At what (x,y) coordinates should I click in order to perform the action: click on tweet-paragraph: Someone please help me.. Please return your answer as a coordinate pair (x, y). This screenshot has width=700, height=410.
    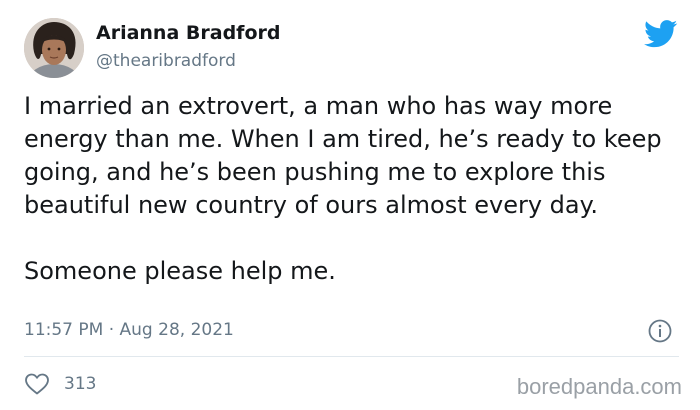
    Looking at the image, I should click on (180, 271).